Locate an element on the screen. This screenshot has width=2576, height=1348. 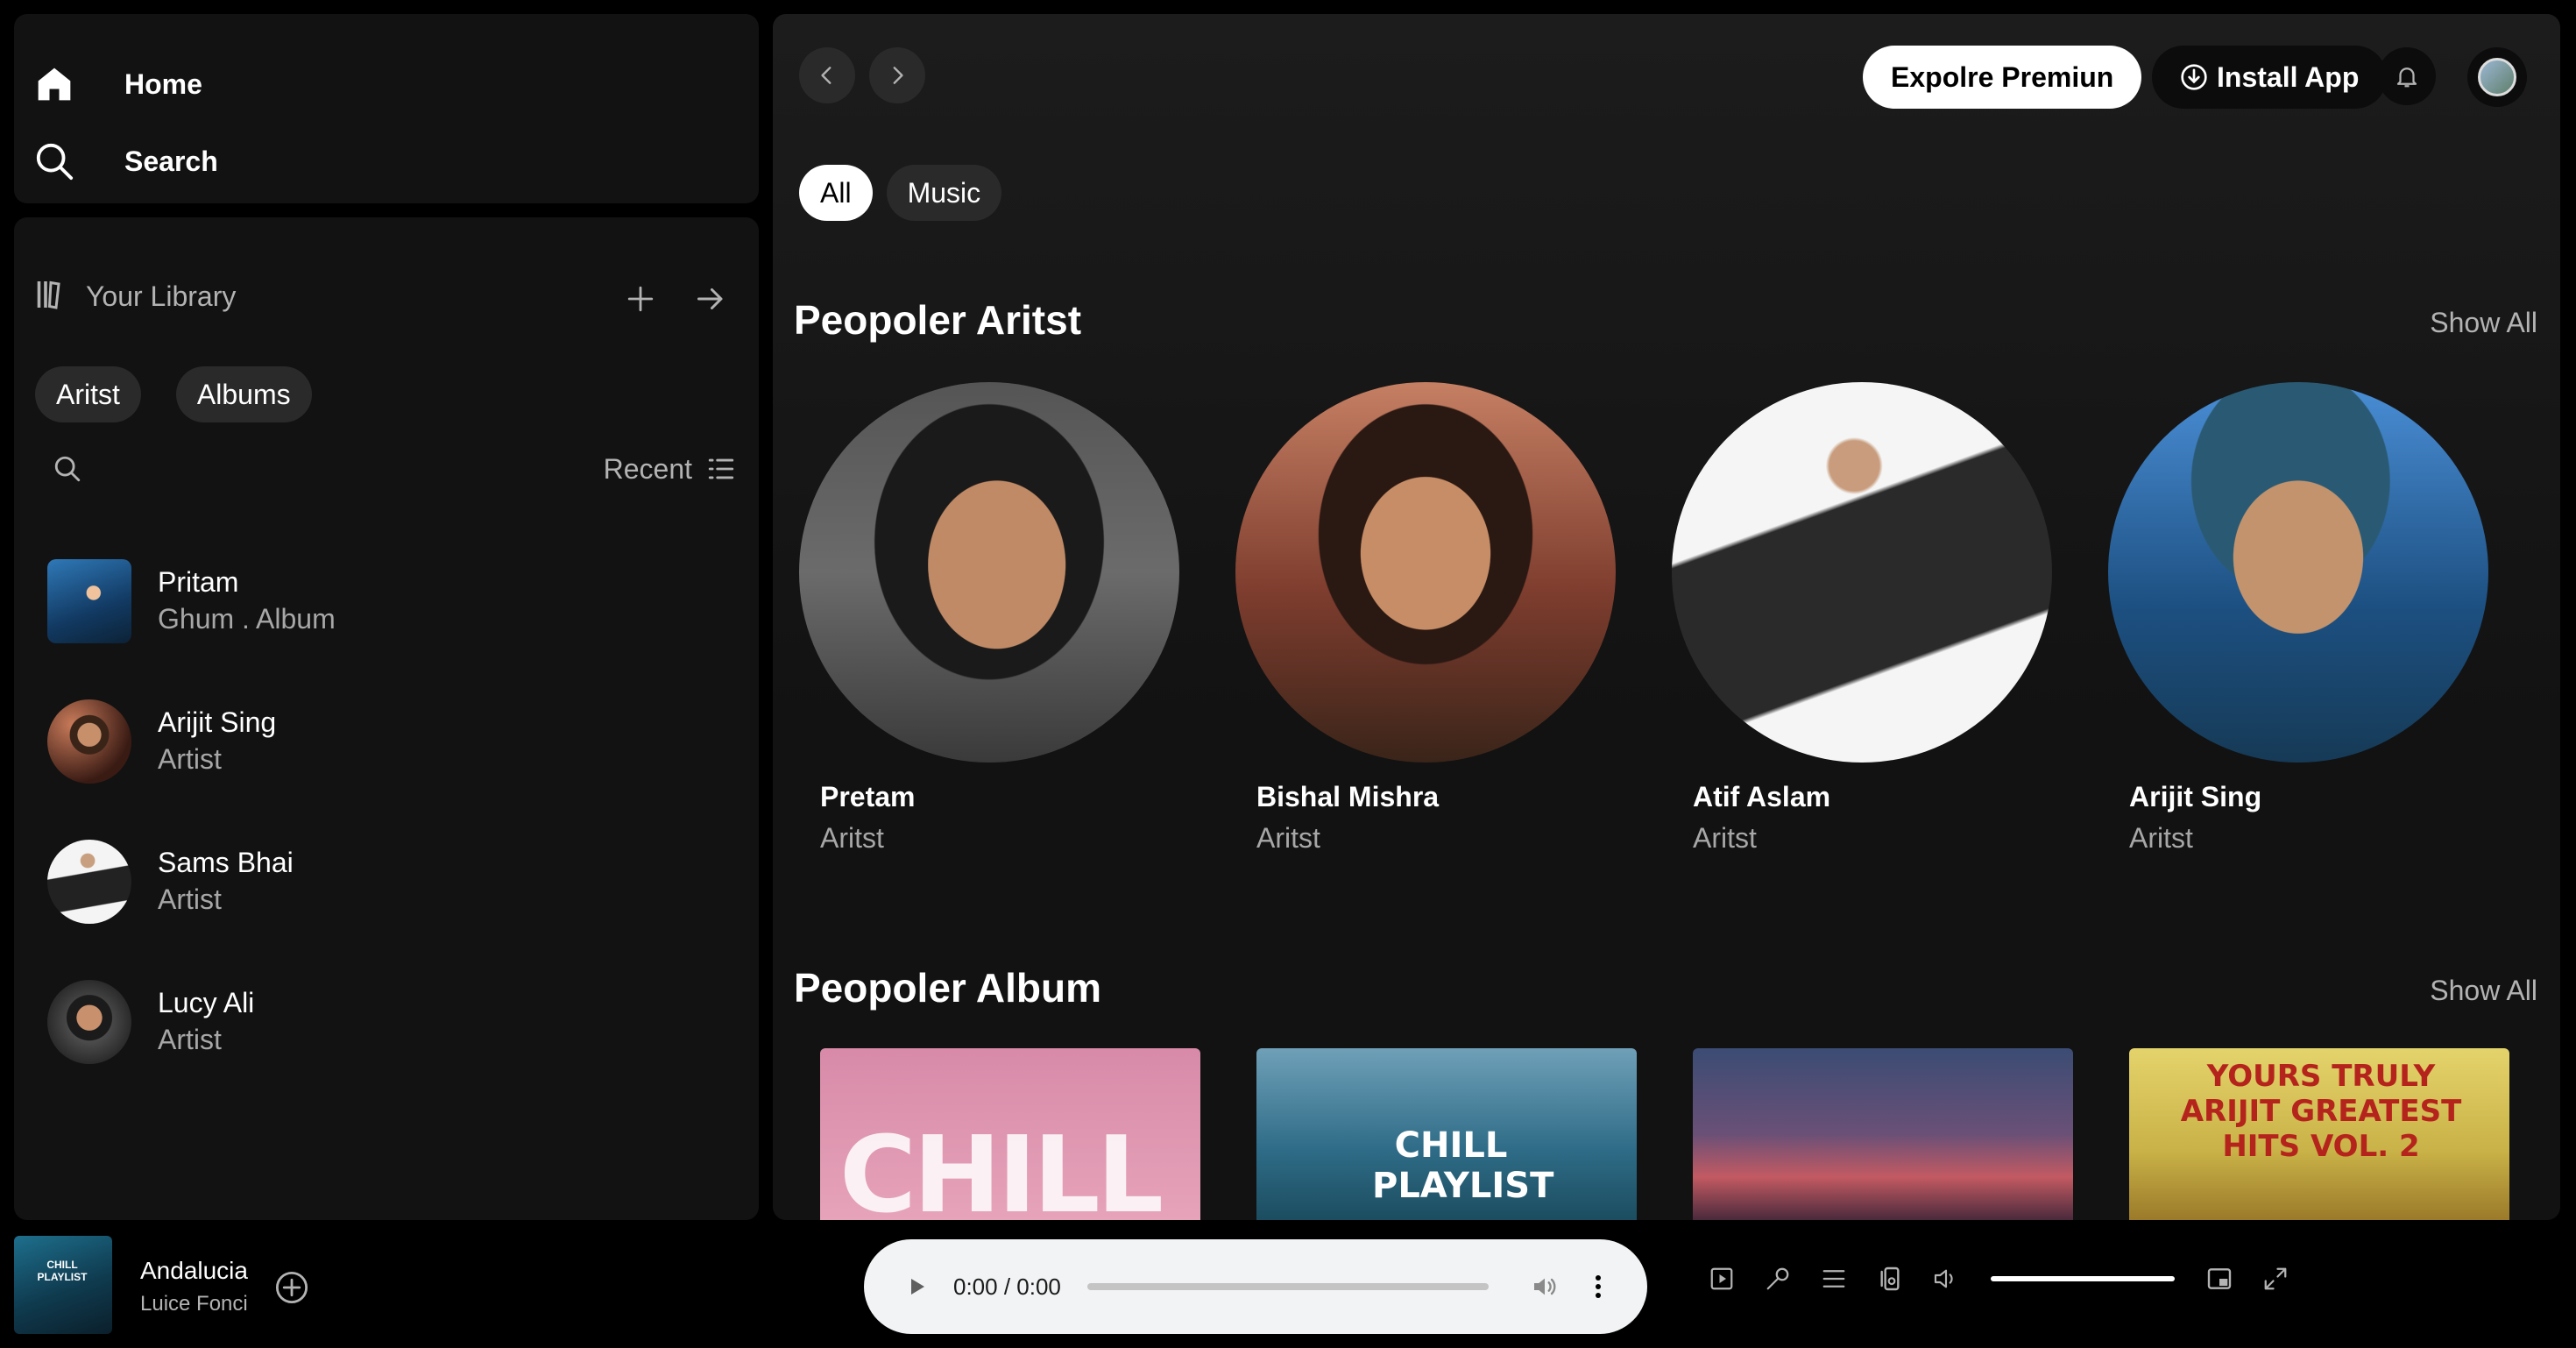
play-button is located at coordinates (916, 1286).